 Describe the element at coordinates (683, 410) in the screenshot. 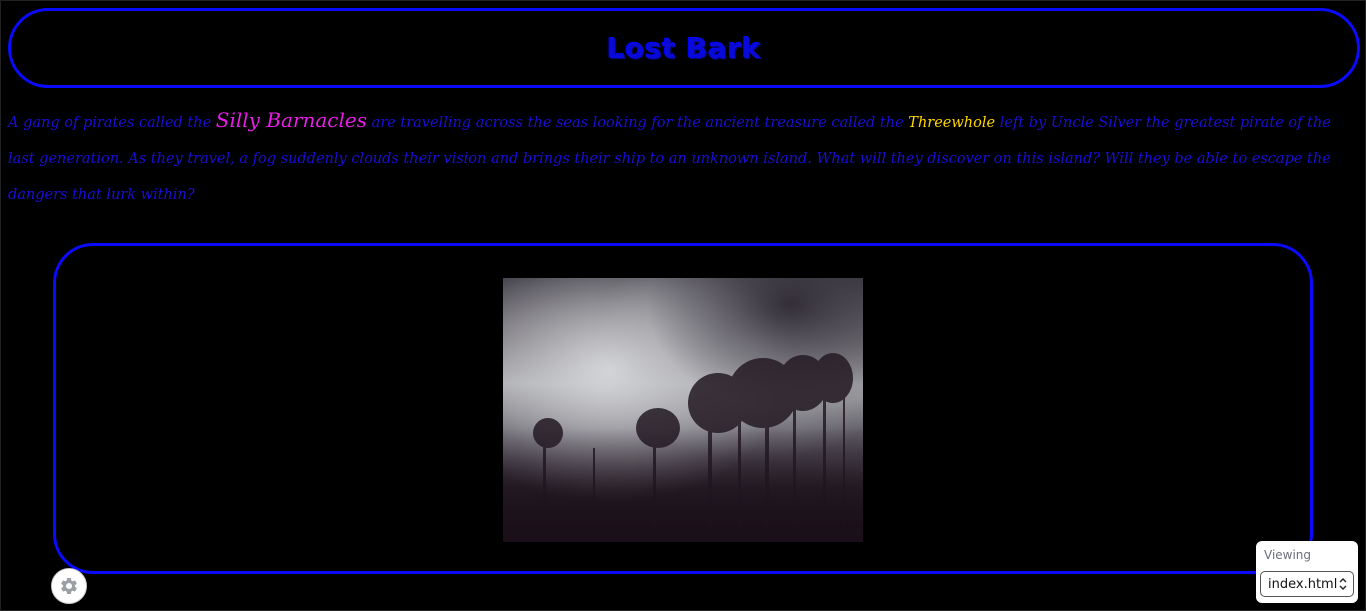

I see `foggy-forest-image` at that location.